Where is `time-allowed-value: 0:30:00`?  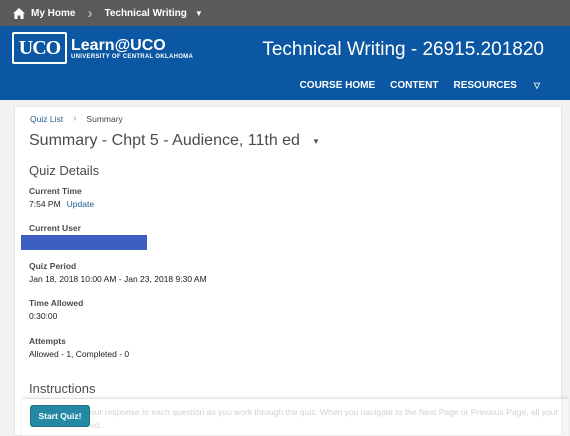 time-allowed-value: 0:30:00 is located at coordinates (43, 316).